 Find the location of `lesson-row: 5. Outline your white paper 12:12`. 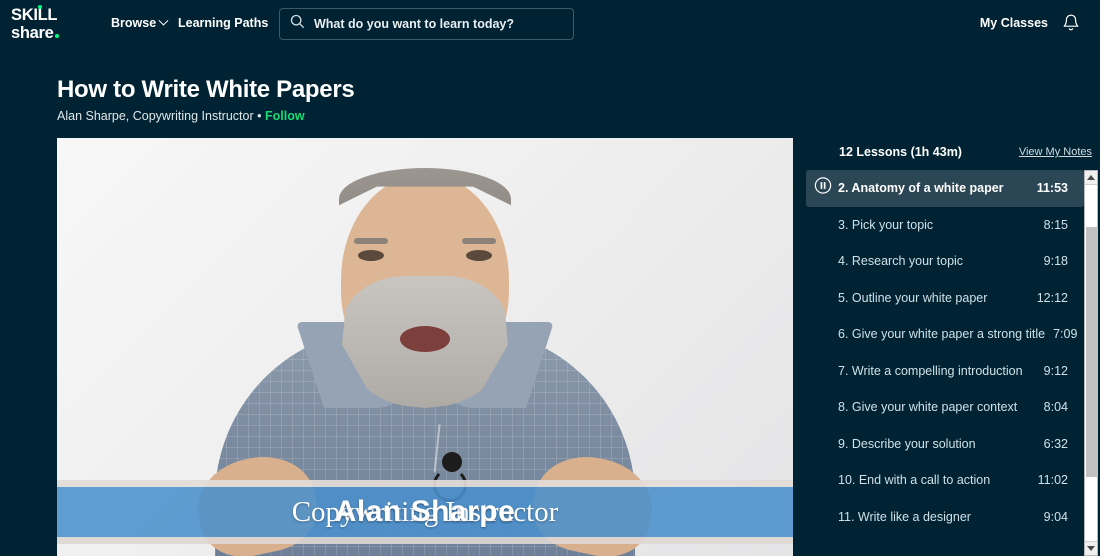

lesson-row: 5. Outline your white paper 12:12 is located at coordinates (943, 298).